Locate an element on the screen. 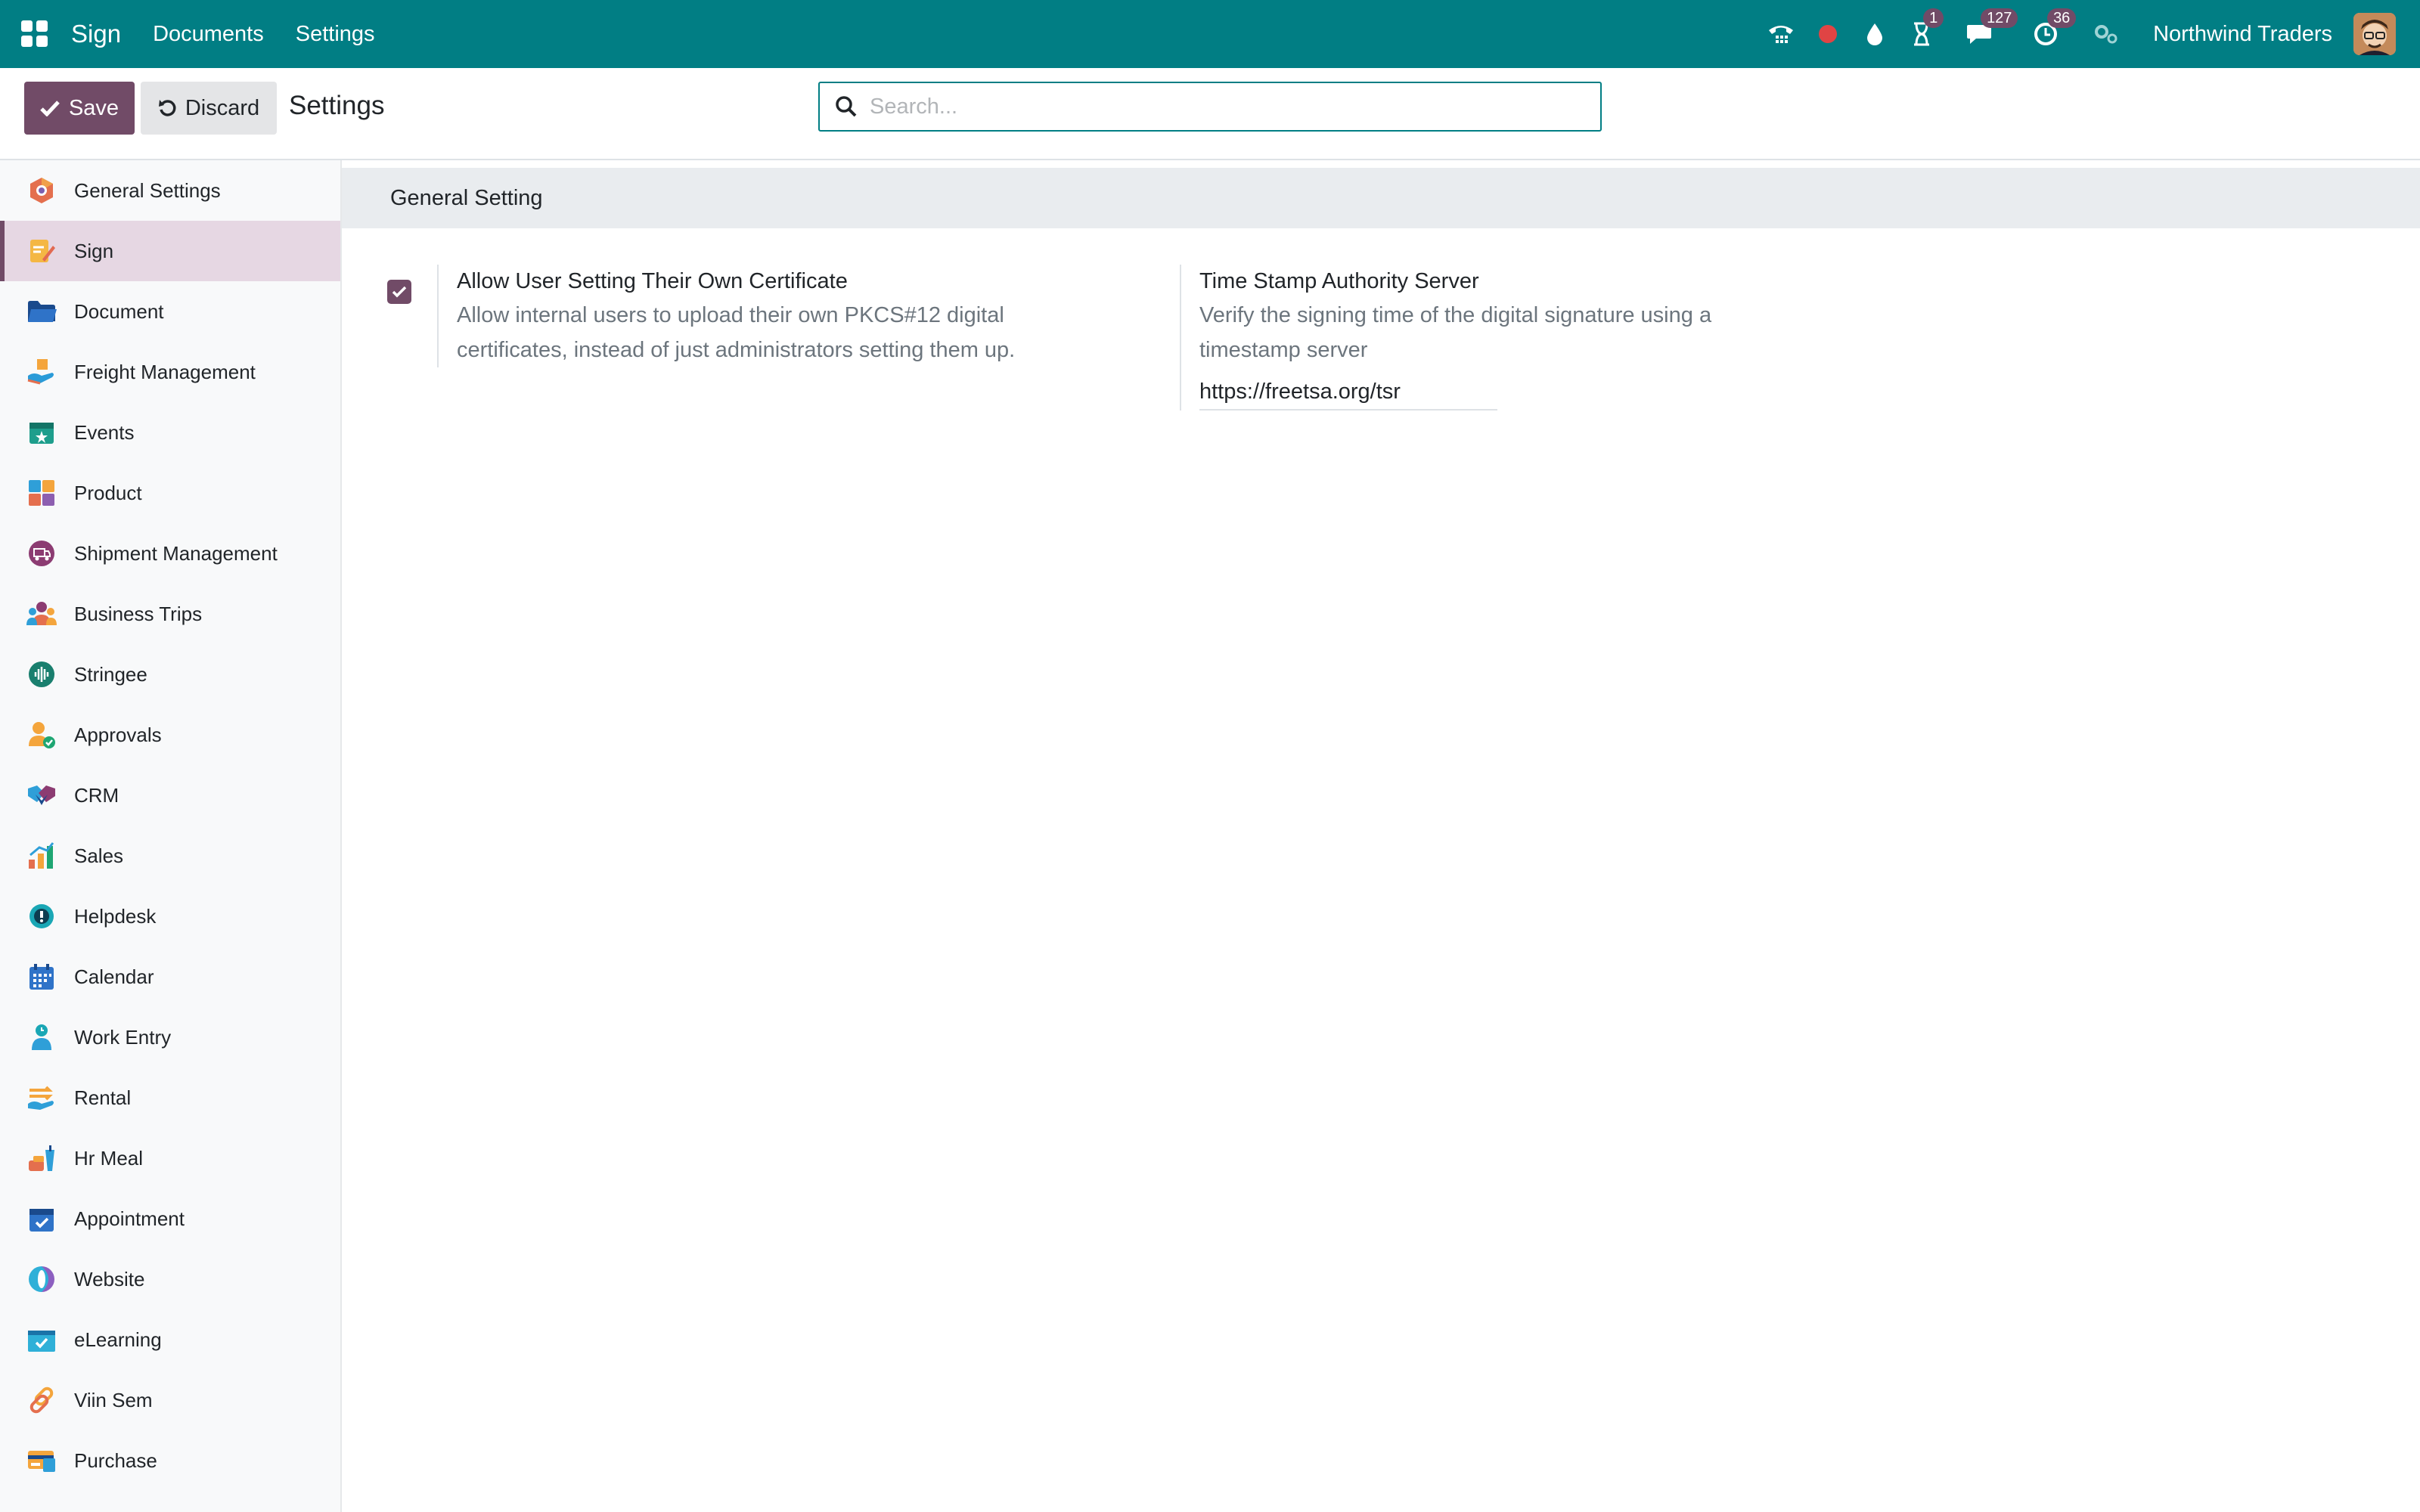 This screenshot has width=2420, height=1512. sidebar-item-label: Approvals is located at coordinates (118, 734).